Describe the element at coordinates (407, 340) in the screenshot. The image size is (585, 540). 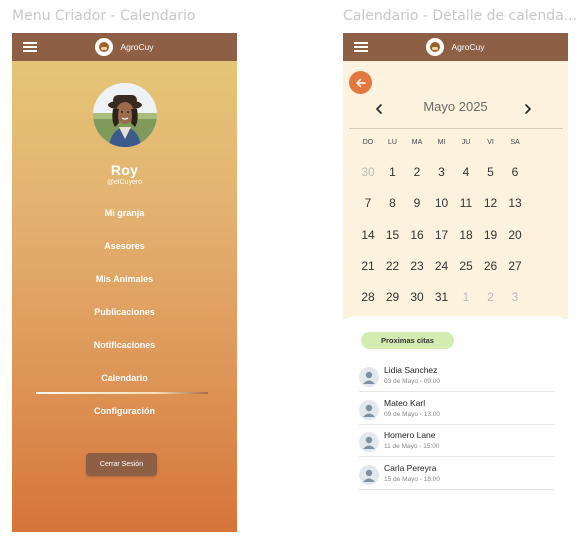
I see `appointments-title-badge: Proximas citas` at that location.